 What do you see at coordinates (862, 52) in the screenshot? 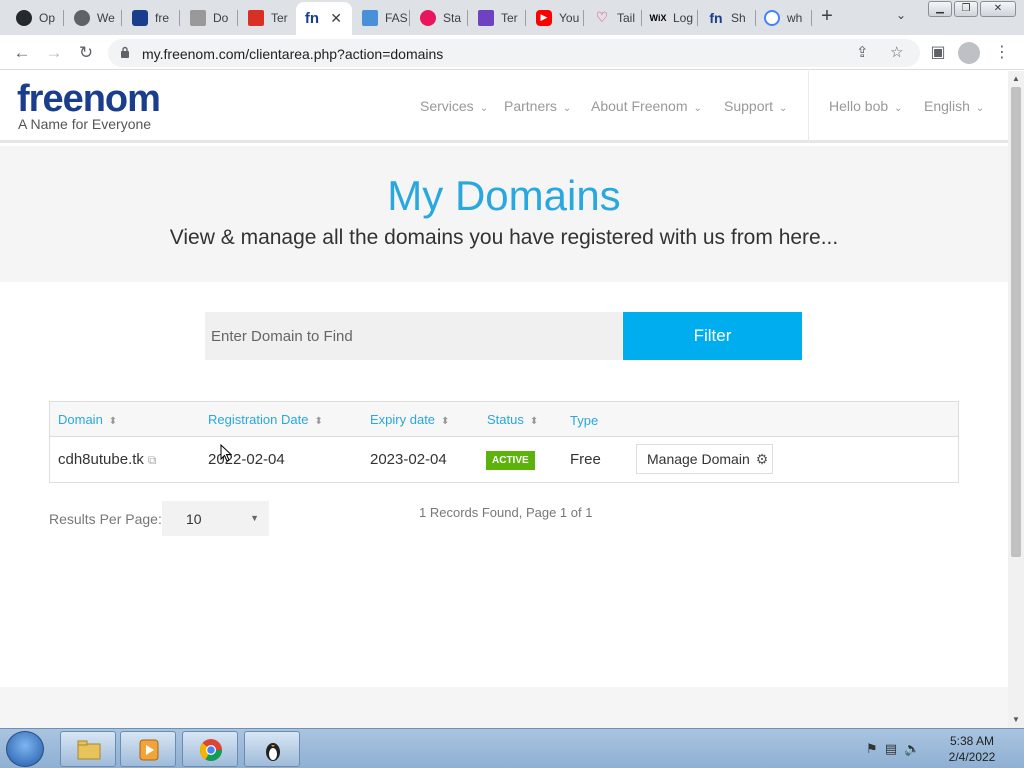
I see `share-icon: ⇪` at bounding box center [862, 52].